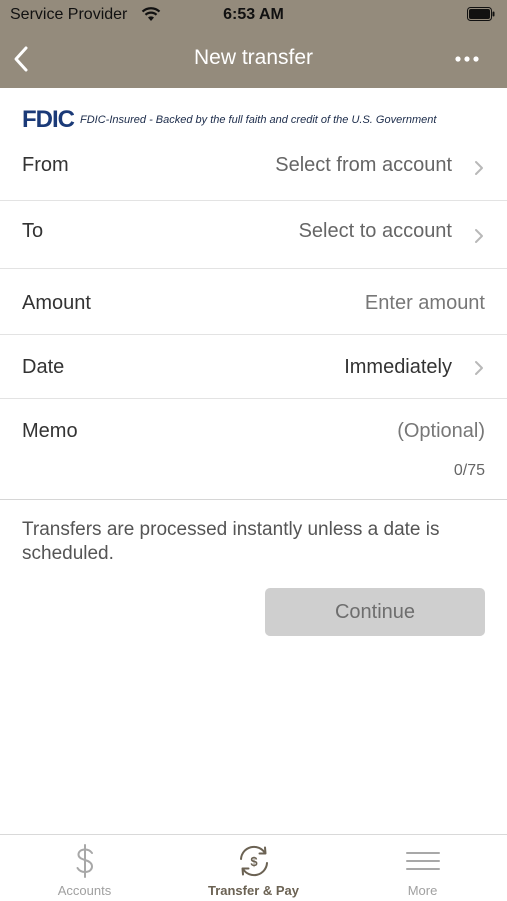 Image resolution: width=507 pixels, height=901 pixels. I want to click on tab-transfer-pay: $ Transfer & Pay, so click(253, 868).